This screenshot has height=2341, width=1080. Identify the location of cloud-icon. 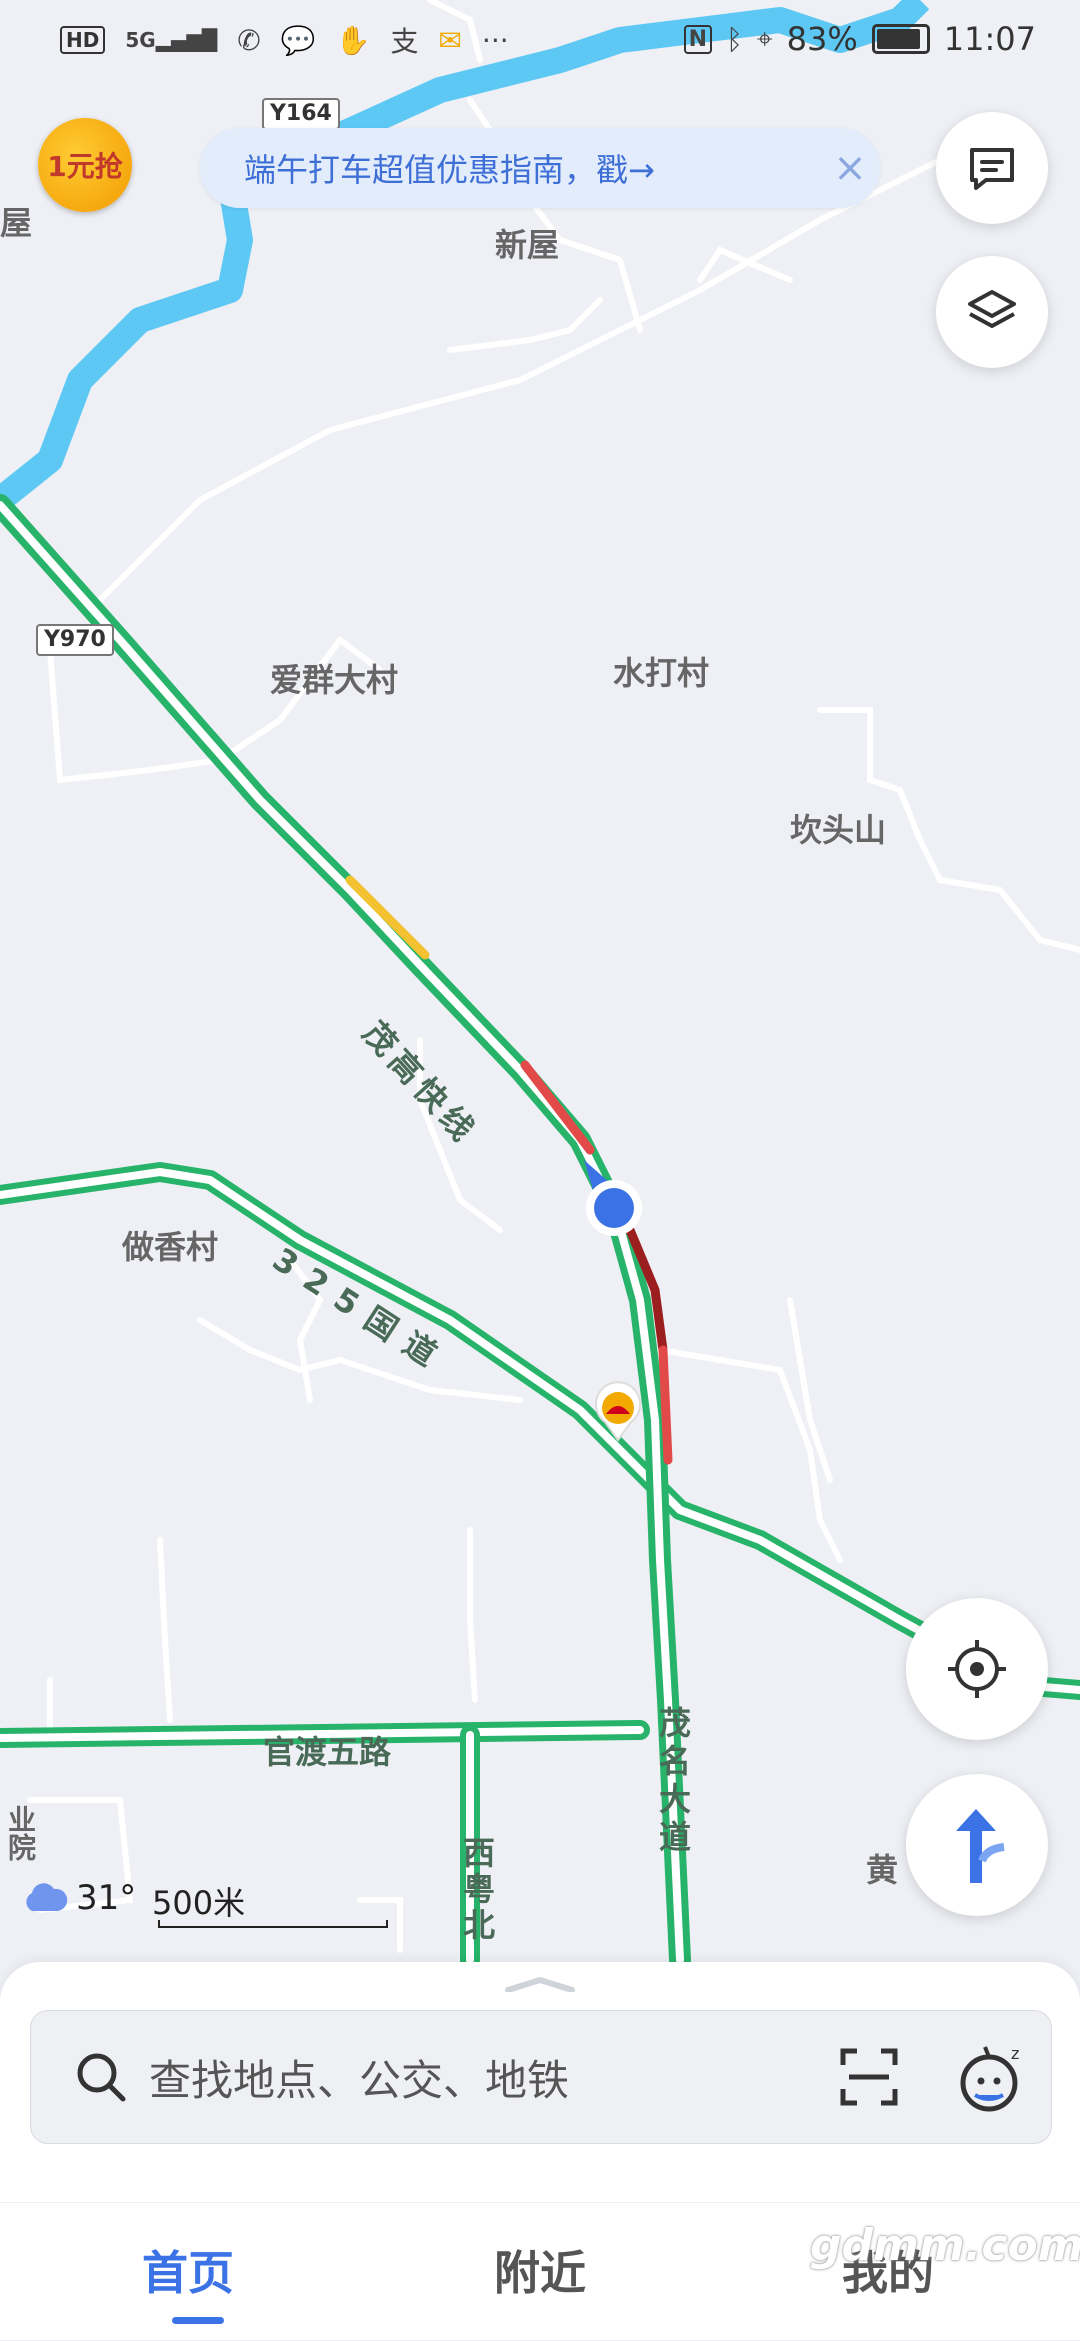
(47, 1897).